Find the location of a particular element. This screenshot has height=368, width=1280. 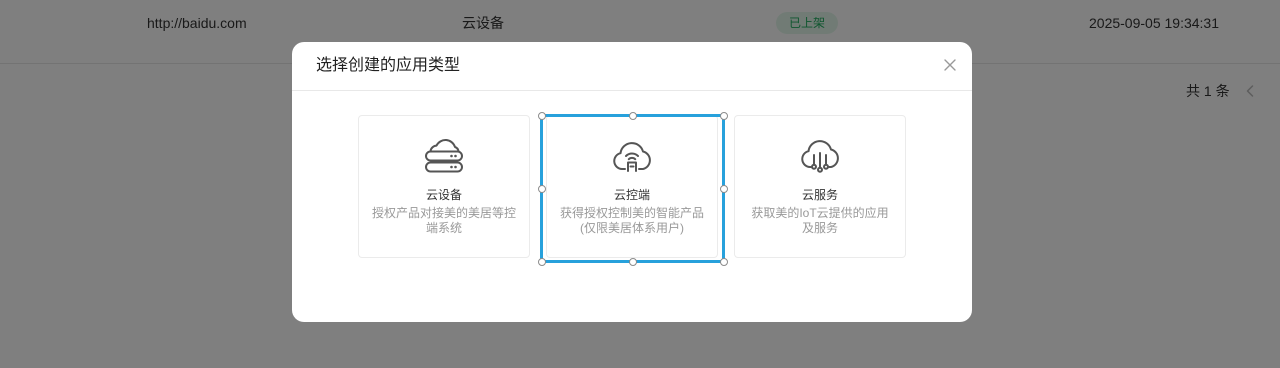

selection-handle-bottom-center is located at coordinates (632, 261).